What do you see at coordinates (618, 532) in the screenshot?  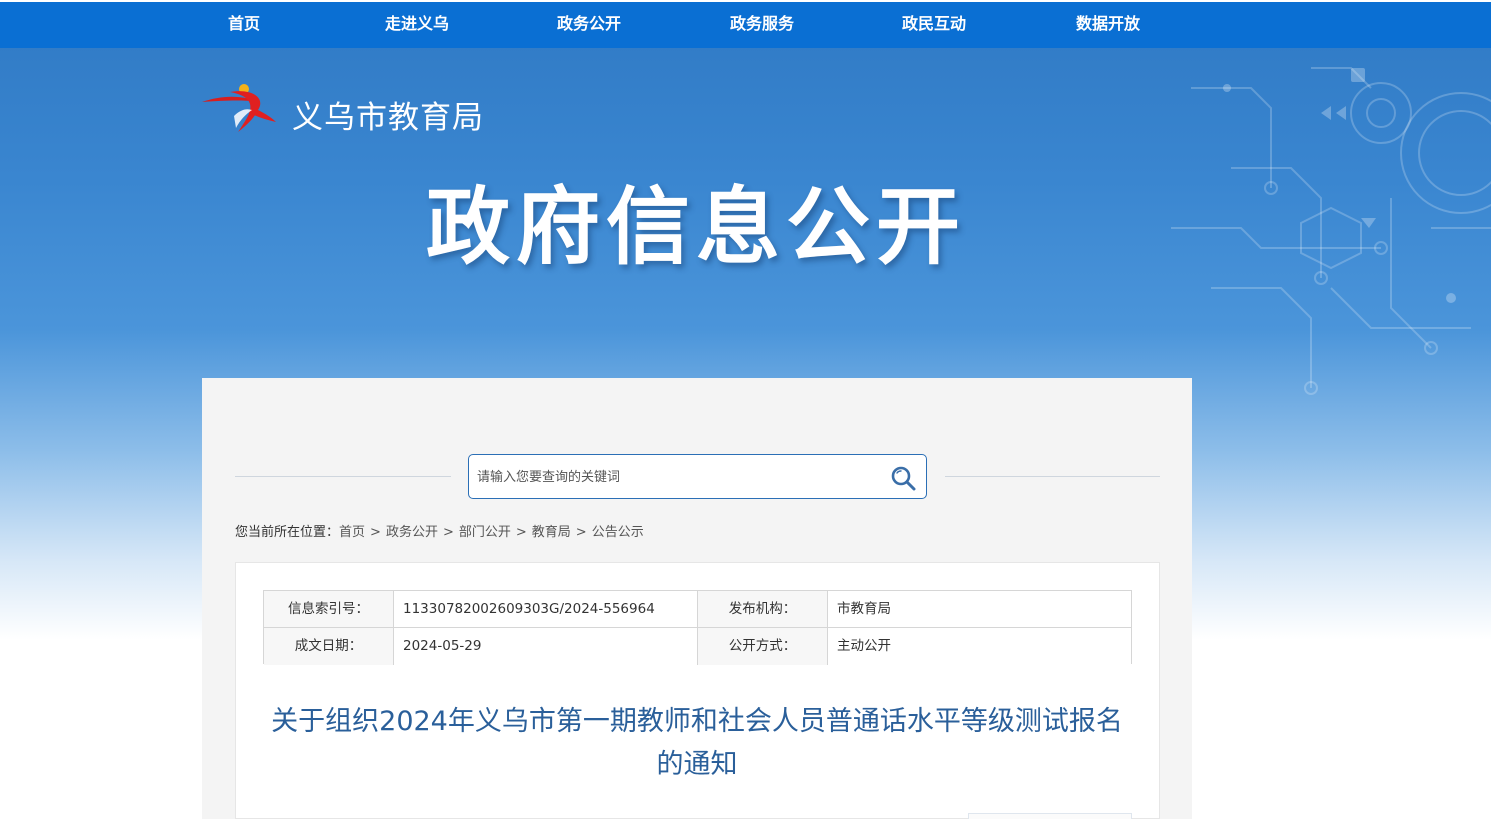 I see `breadcrumb-item-announcements: 公告公示` at bounding box center [618, 532].